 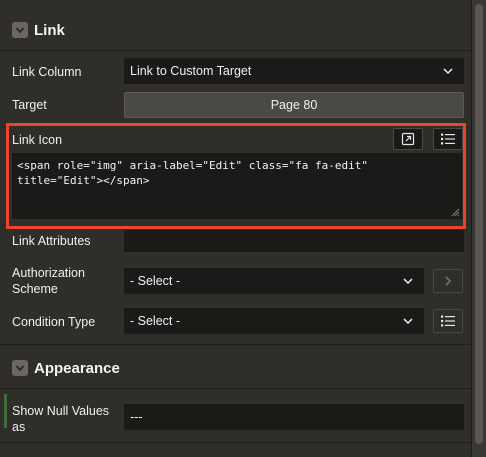 I want to click on section-header-appearance: Appearance, so click(x=236, y=368).